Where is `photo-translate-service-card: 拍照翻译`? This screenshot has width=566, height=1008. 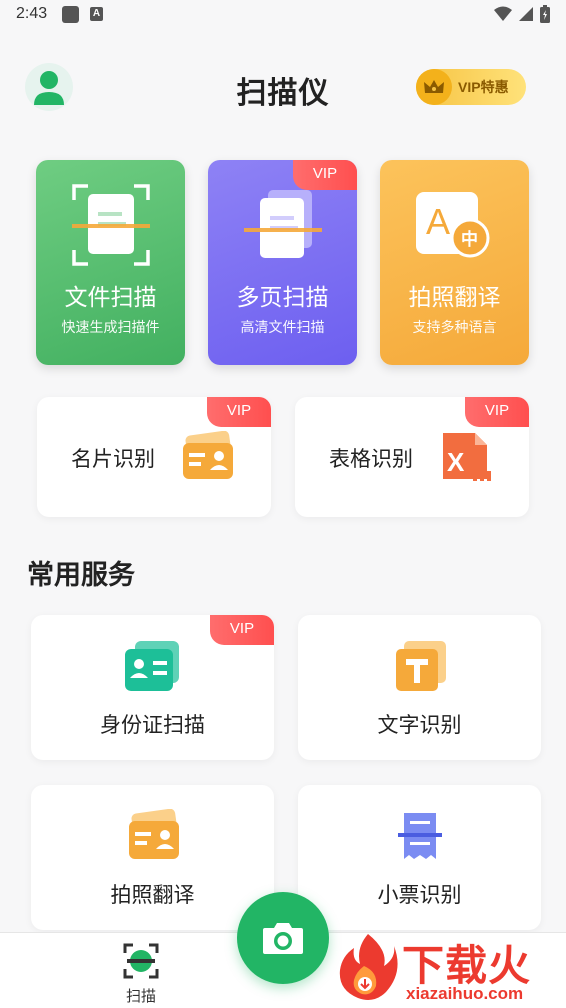
photo-translate-service-card: 拍照翻译 is located at coordinates (152, 857).